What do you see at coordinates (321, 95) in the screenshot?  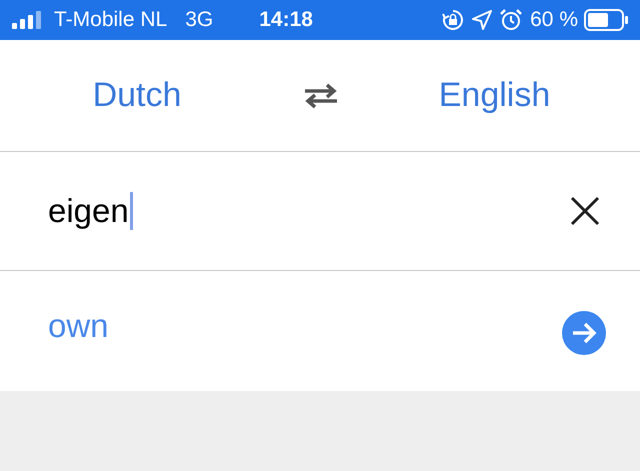 I see `swap-languages-icon` at bounding box center [321, 95].